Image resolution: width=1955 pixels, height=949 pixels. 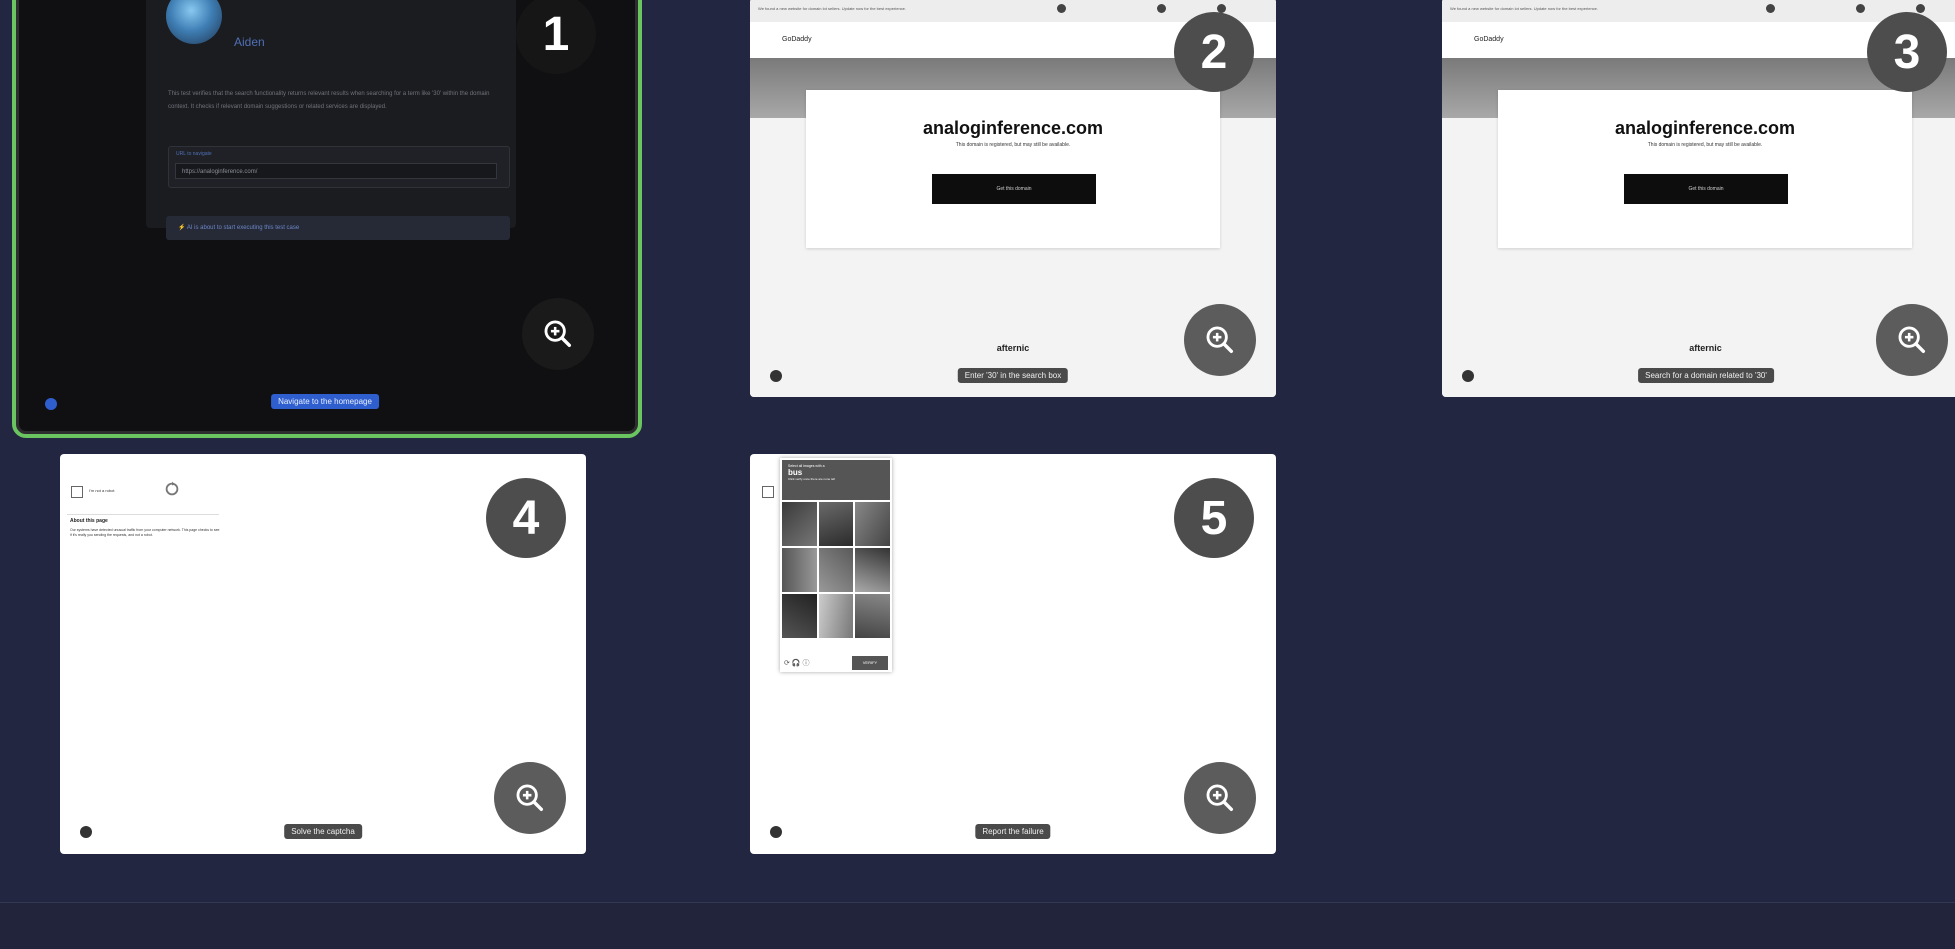 I want to click on url-label: URL to navigate, so click(x=194, y=154).